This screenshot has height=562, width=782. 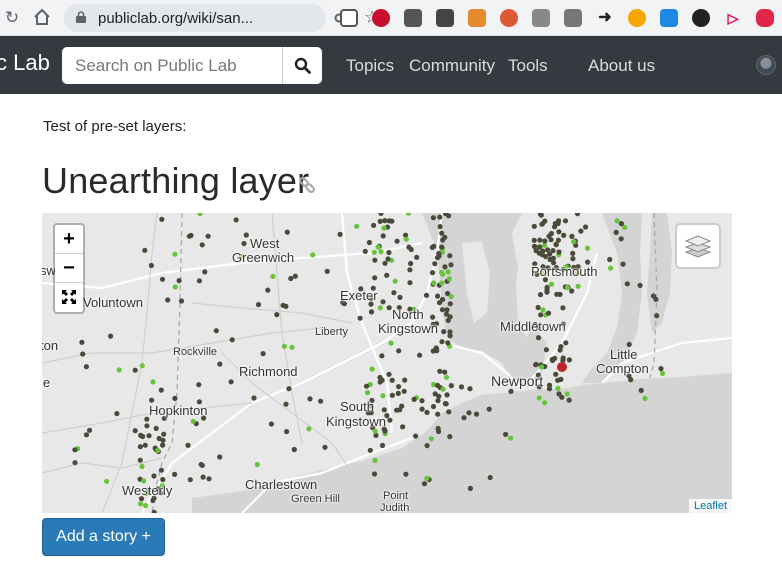 I want to click on notepad-extension-icon, so click(x=477, y=18).